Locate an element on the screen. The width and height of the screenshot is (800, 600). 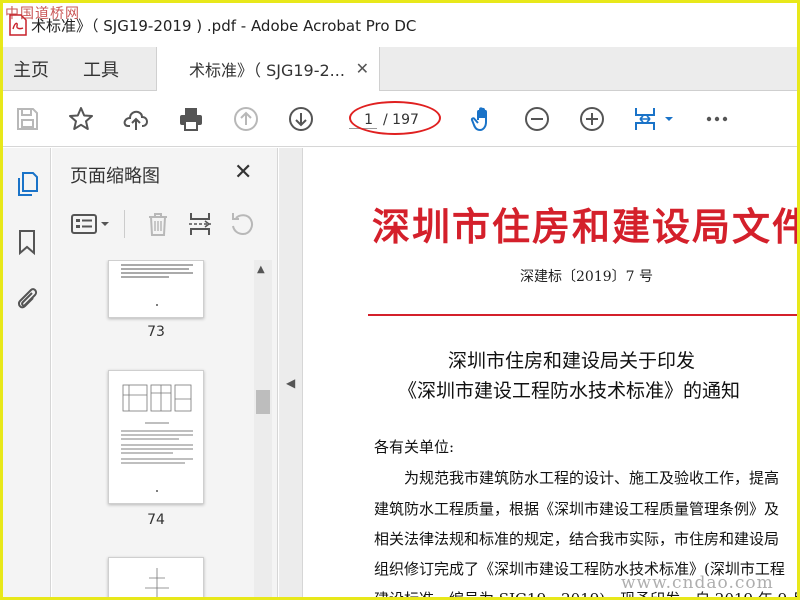
scroll-up-icon: ▲ is located at coordinates (261, 269).